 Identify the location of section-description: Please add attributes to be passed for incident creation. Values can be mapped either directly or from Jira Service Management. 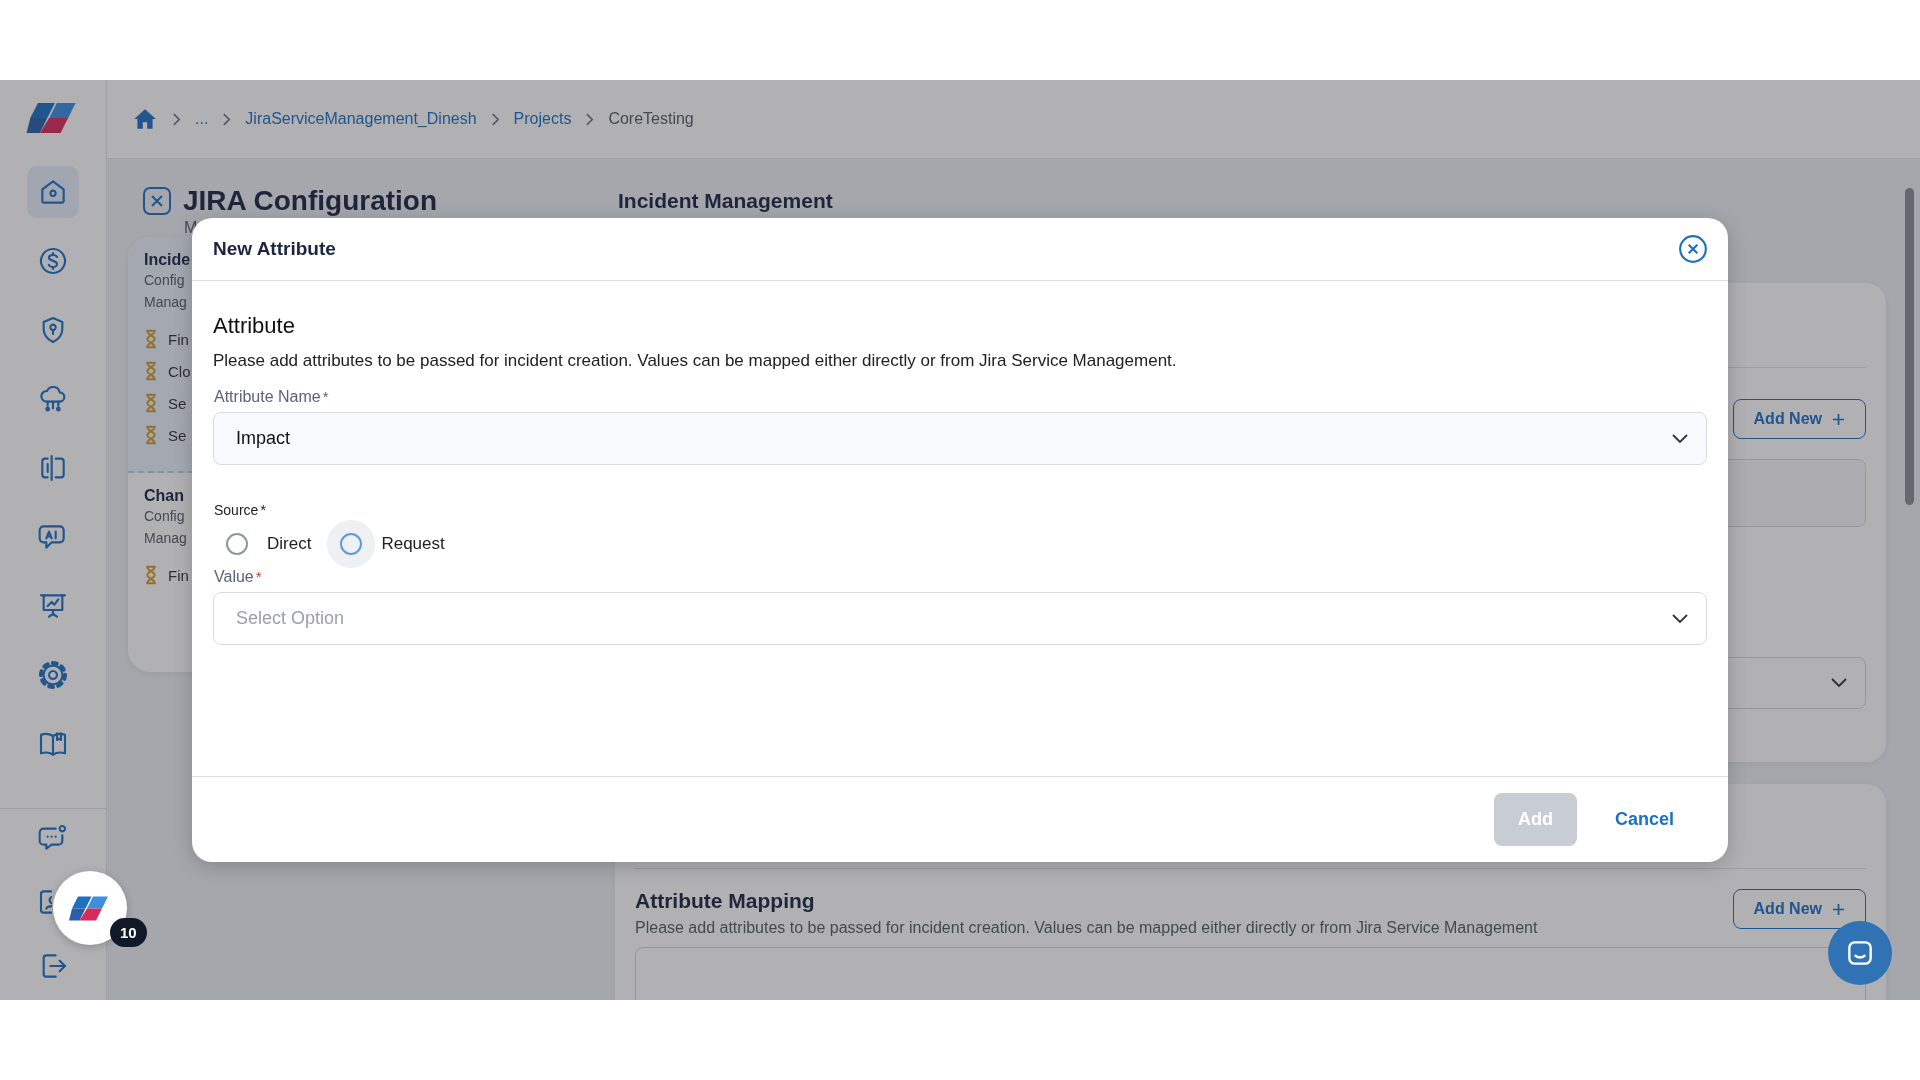
(1086, 928).